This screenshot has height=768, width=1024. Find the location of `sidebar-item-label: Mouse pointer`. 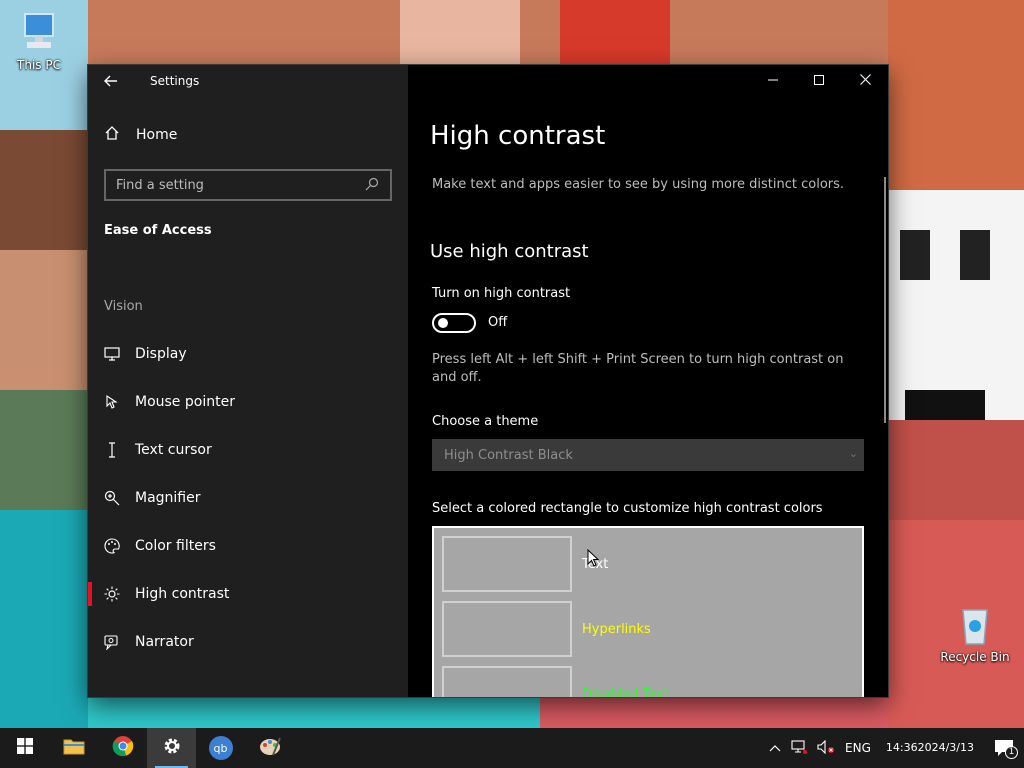

sidebar-item-label: Mouse pointer is located at coordinates (185, 402).